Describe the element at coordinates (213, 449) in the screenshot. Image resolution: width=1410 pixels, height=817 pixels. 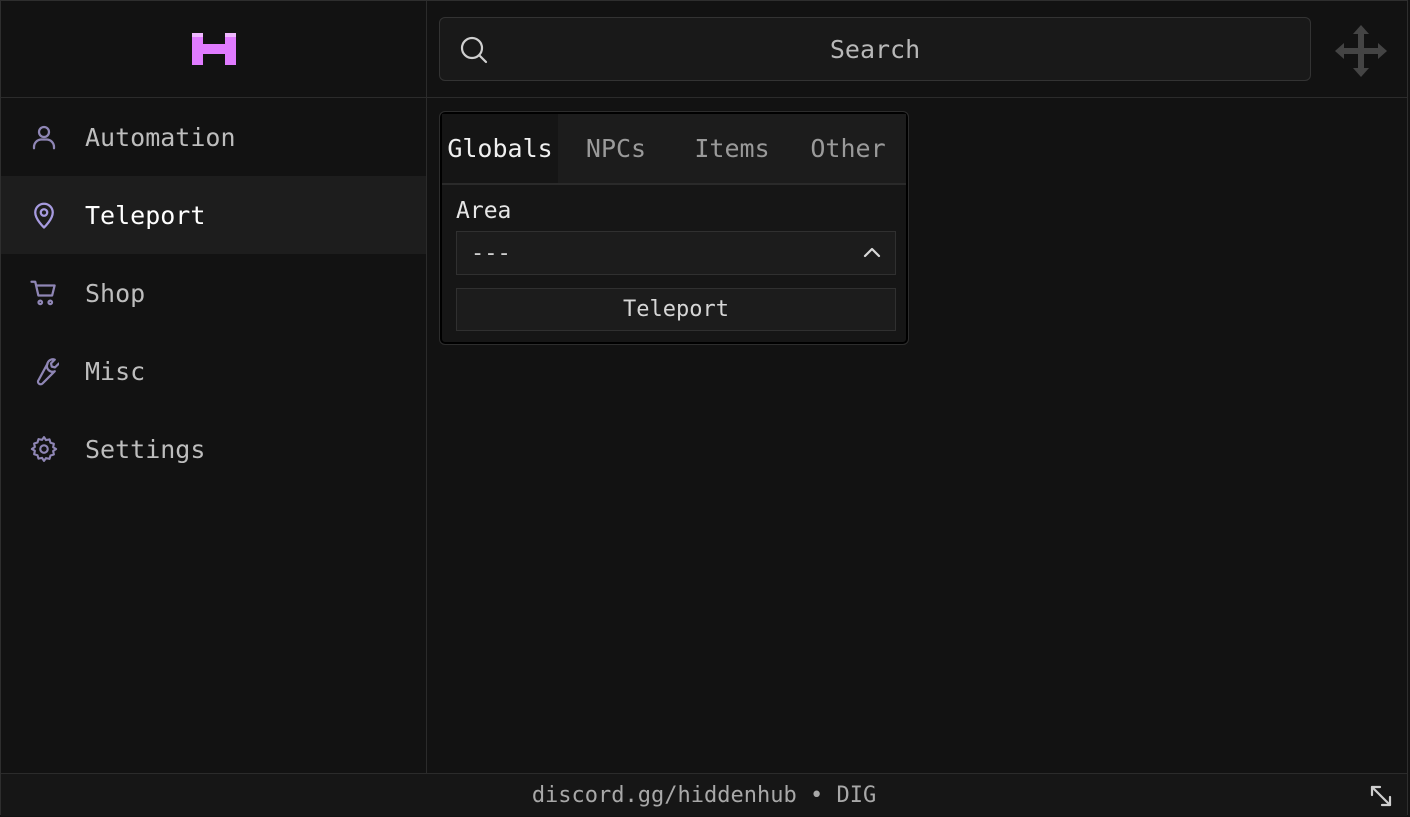
I see `sidebar-item-settings: Settings` at that location.